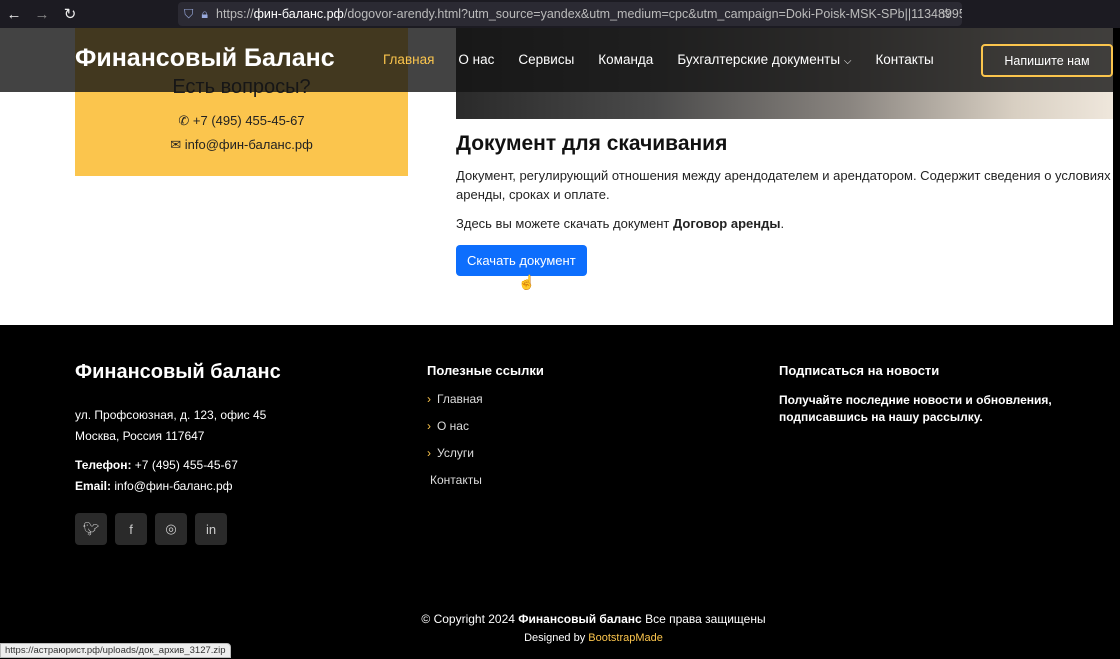 The image size is (1120, 659). Describe the element at coordinates (625, 638) in the screenshot. I see `designer-link: BootstrapMade` at that location.